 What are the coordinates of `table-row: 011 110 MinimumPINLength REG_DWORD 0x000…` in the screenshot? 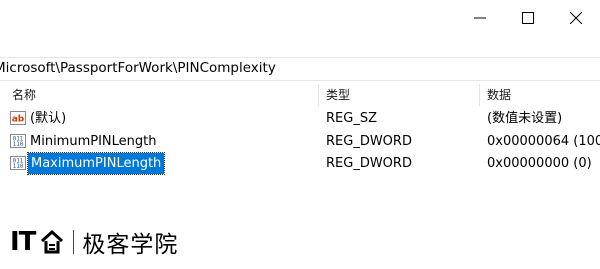 It's located at (300, 141).